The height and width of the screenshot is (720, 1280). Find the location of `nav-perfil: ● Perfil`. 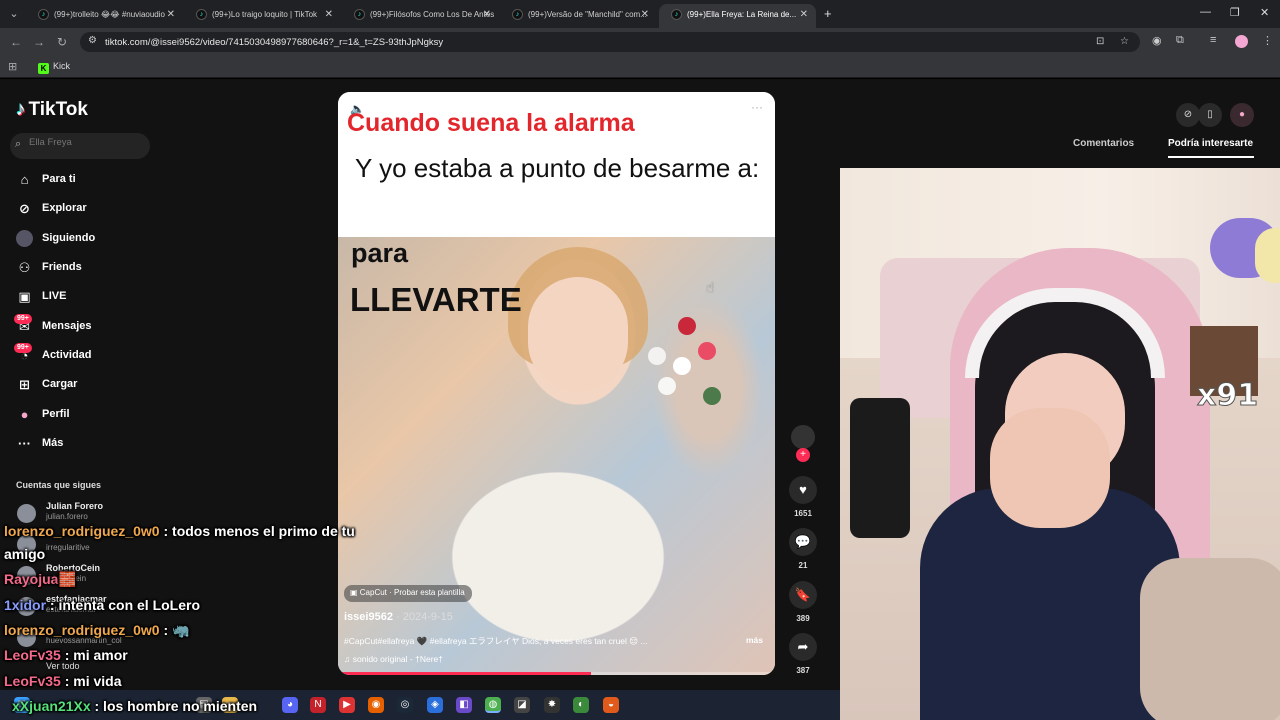

nav-perfil: ● Perfil is located at coordinates (96, 415).